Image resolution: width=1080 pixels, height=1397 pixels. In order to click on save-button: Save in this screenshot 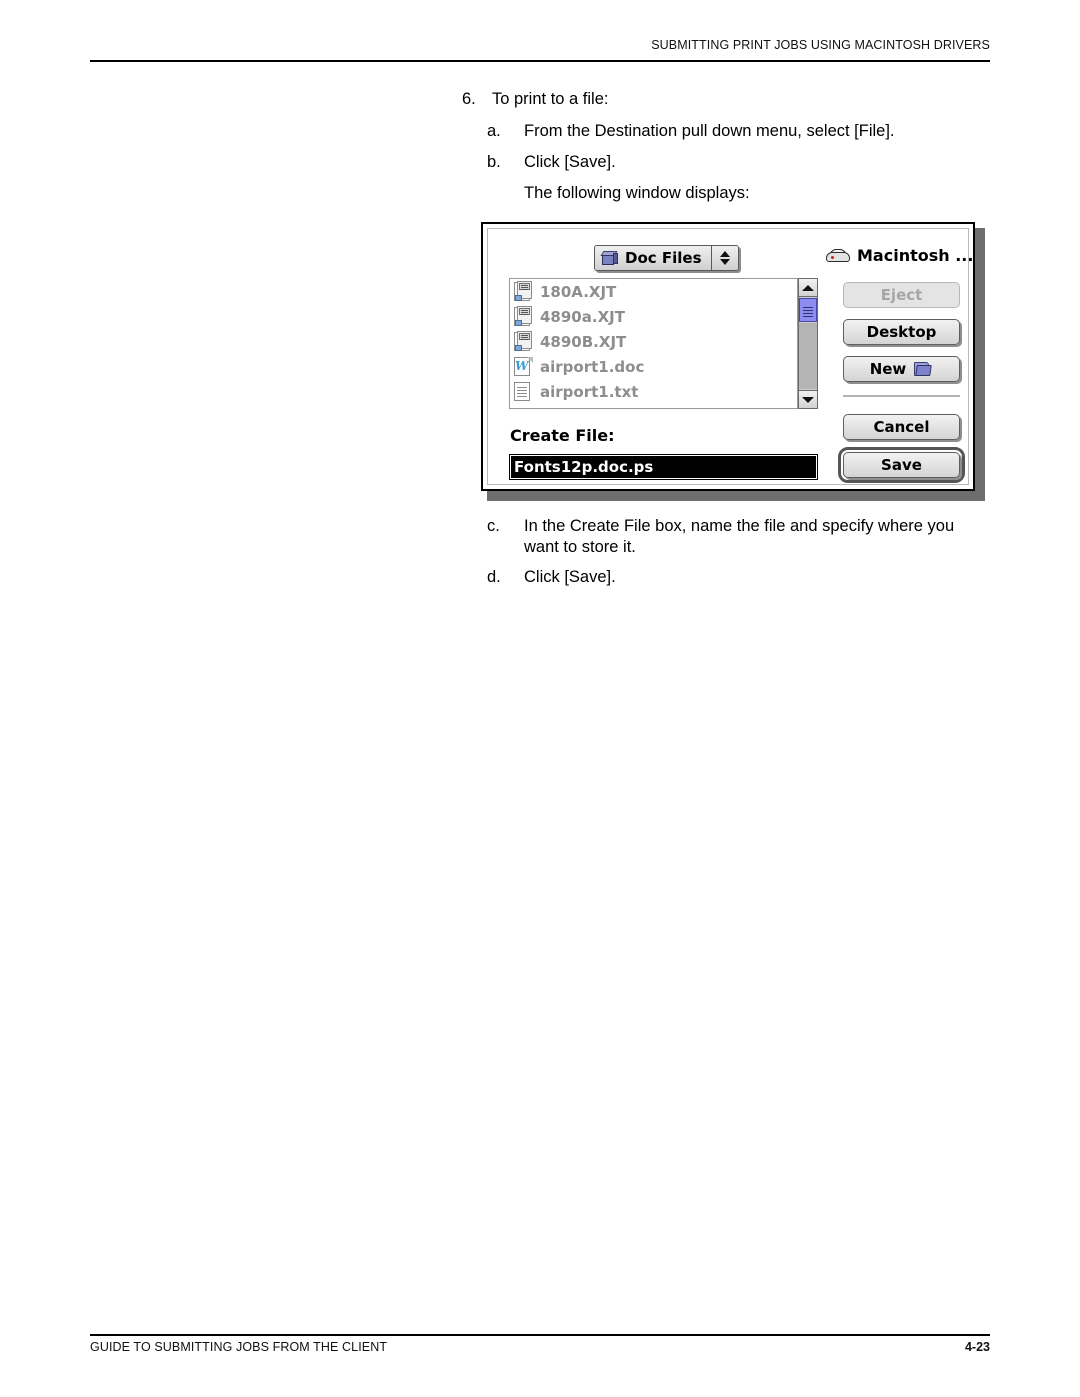, I will do `click(901, 465)`.